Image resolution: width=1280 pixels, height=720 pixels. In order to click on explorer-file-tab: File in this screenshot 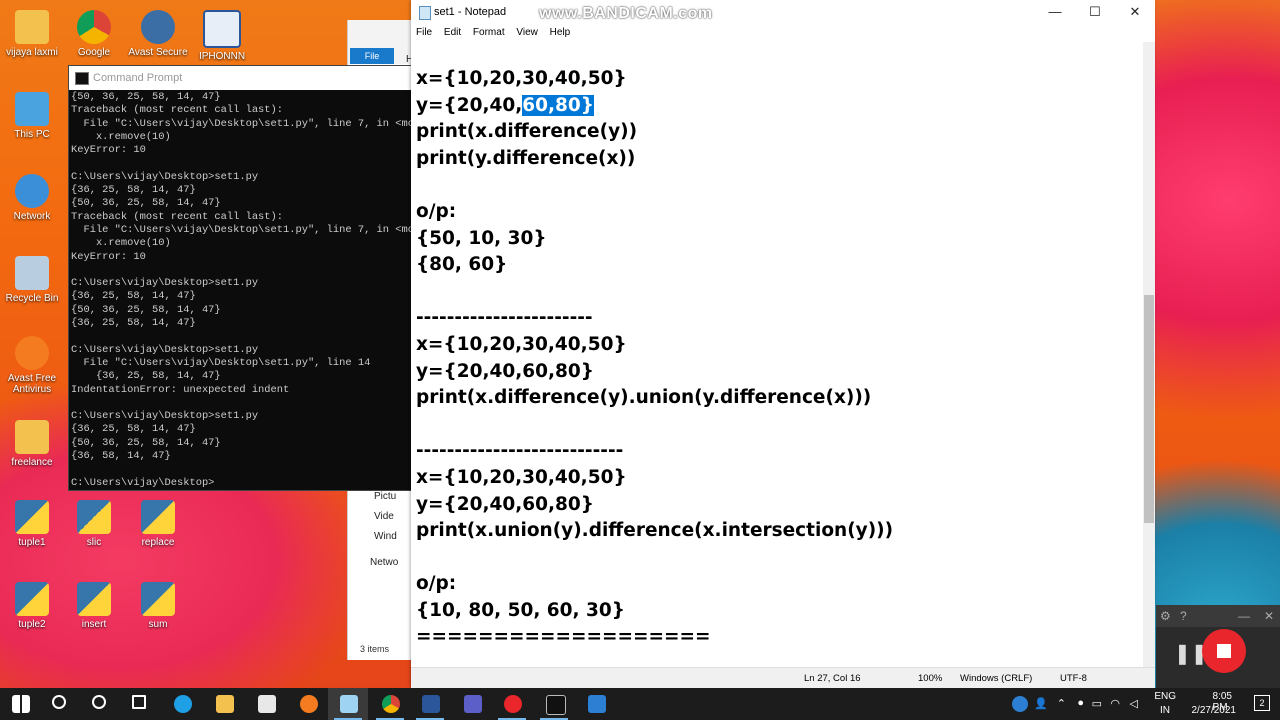, I will do `click(372, 56)`.